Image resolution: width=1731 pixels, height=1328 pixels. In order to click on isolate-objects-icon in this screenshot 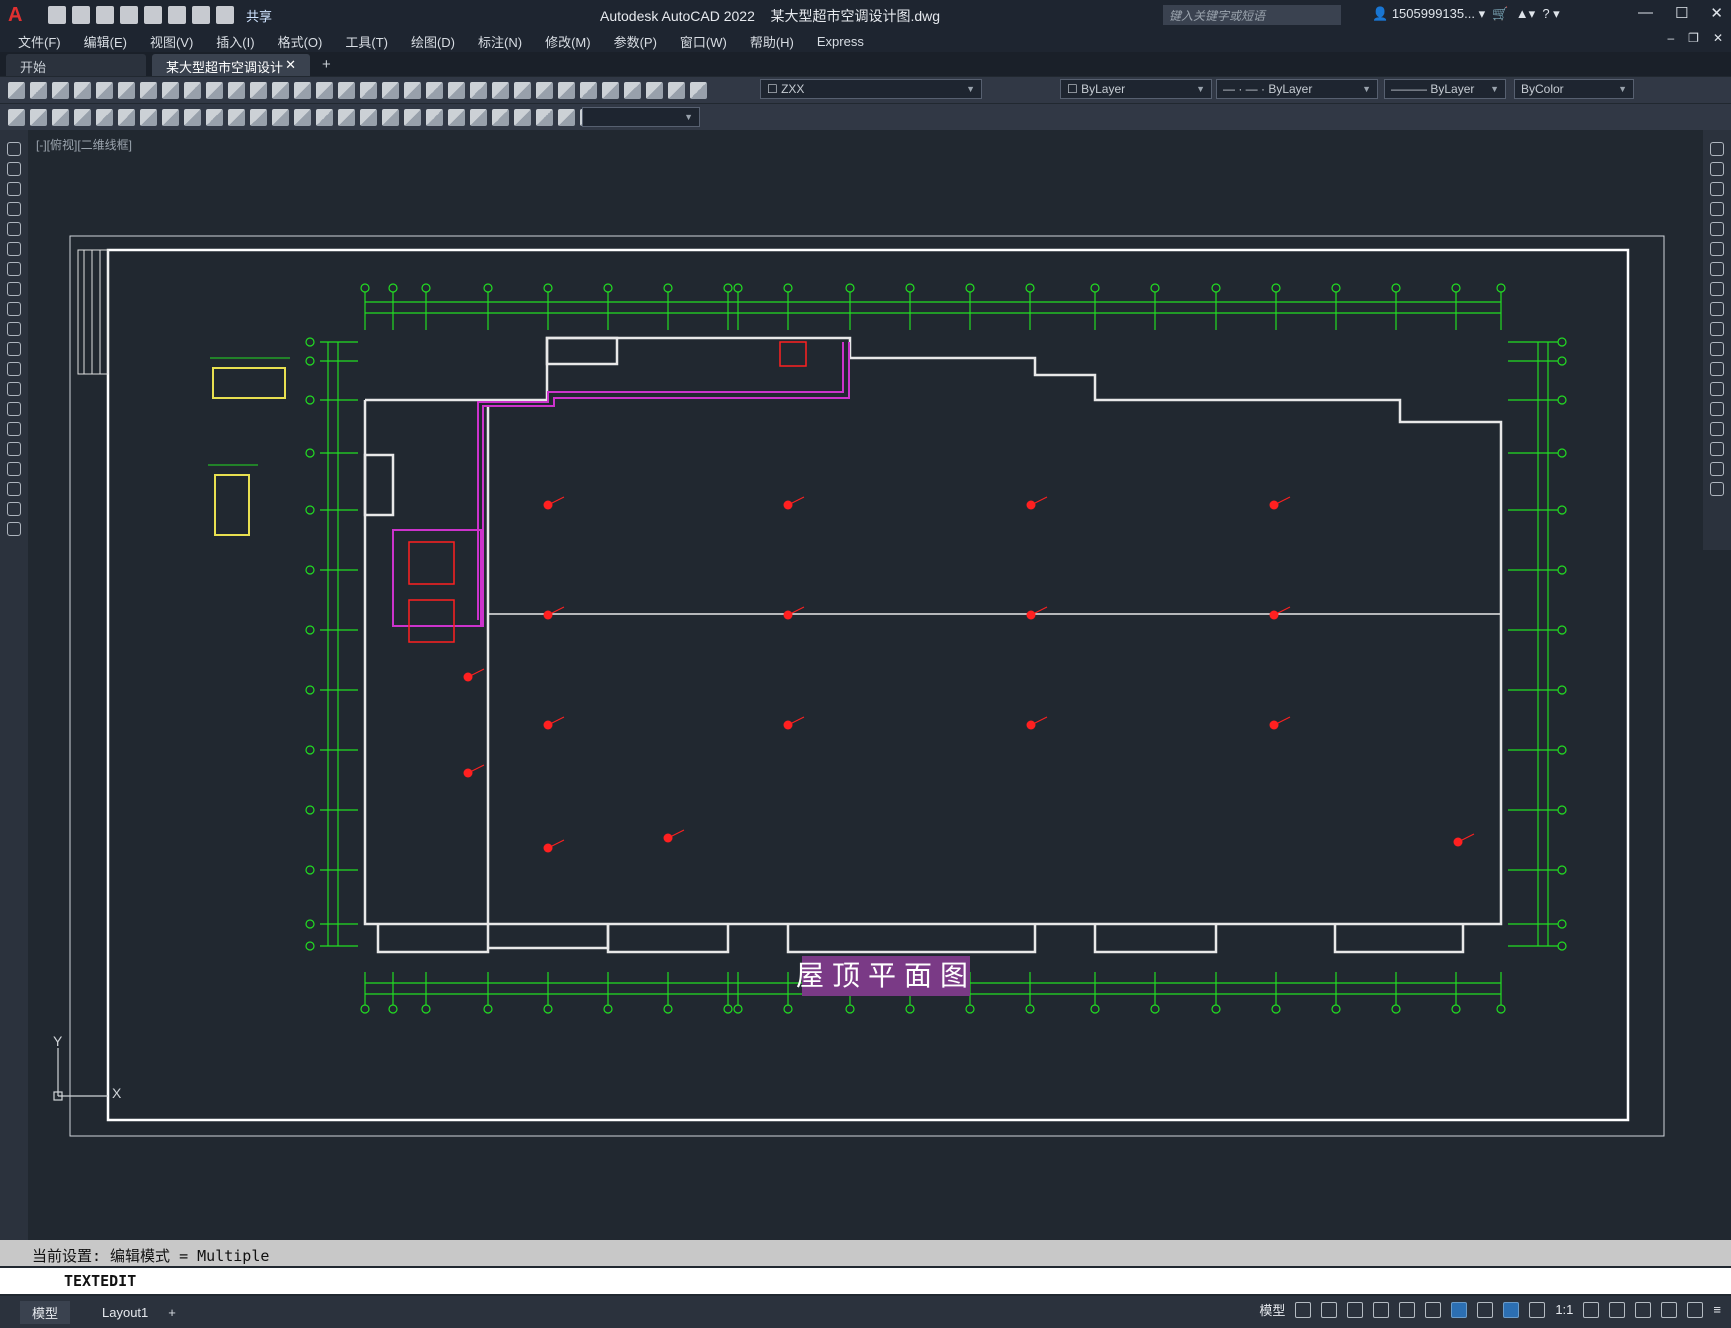, I will do `click(1643, 1309)`.